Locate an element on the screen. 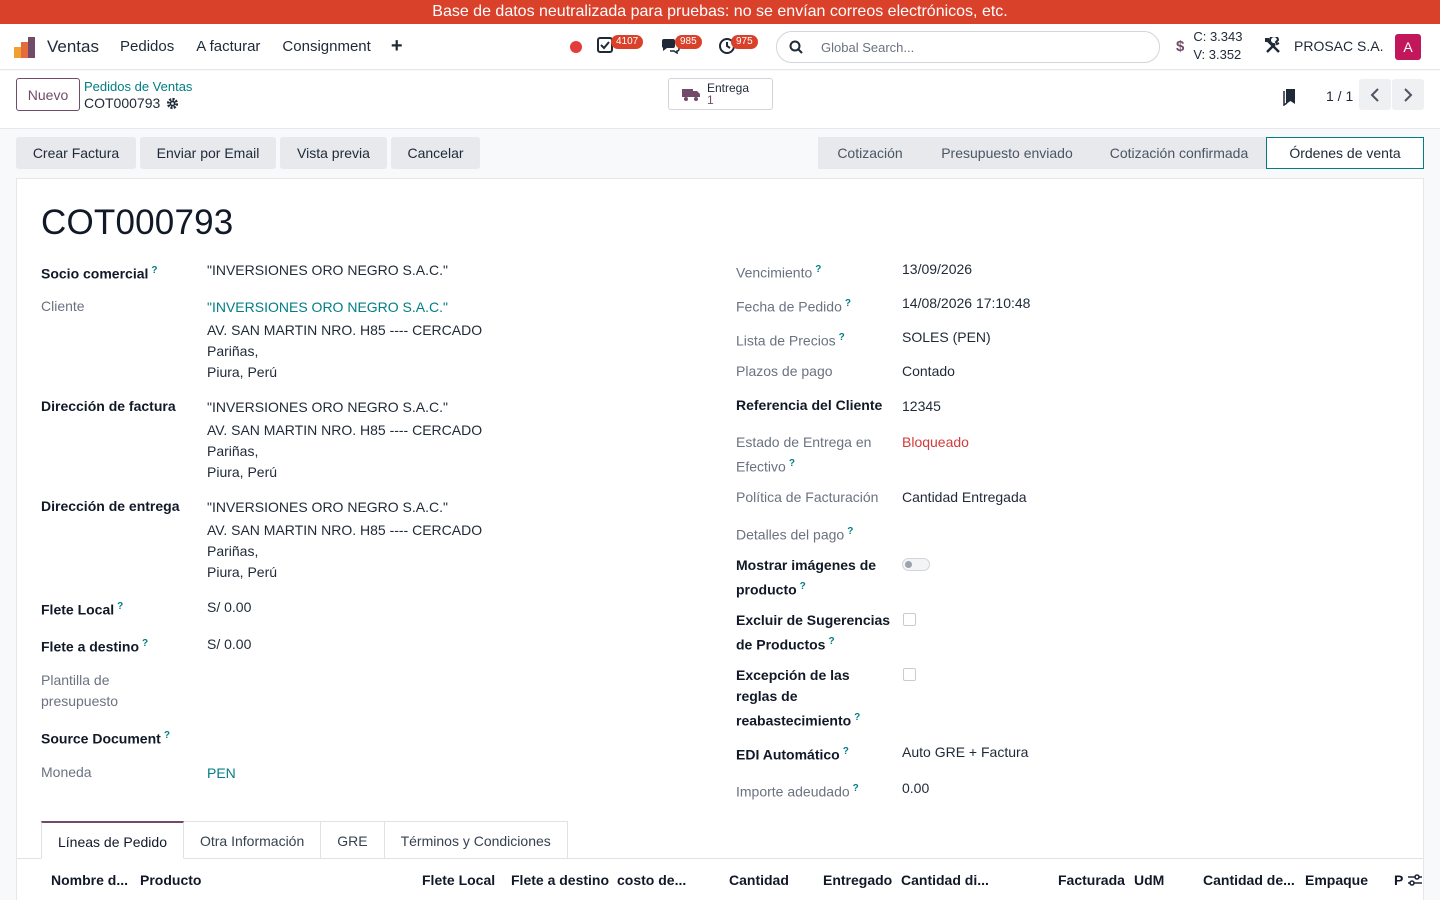 This screenshot has height=900, width=1440. menu-consignment: Consignment is located at coordinates (326, 46).